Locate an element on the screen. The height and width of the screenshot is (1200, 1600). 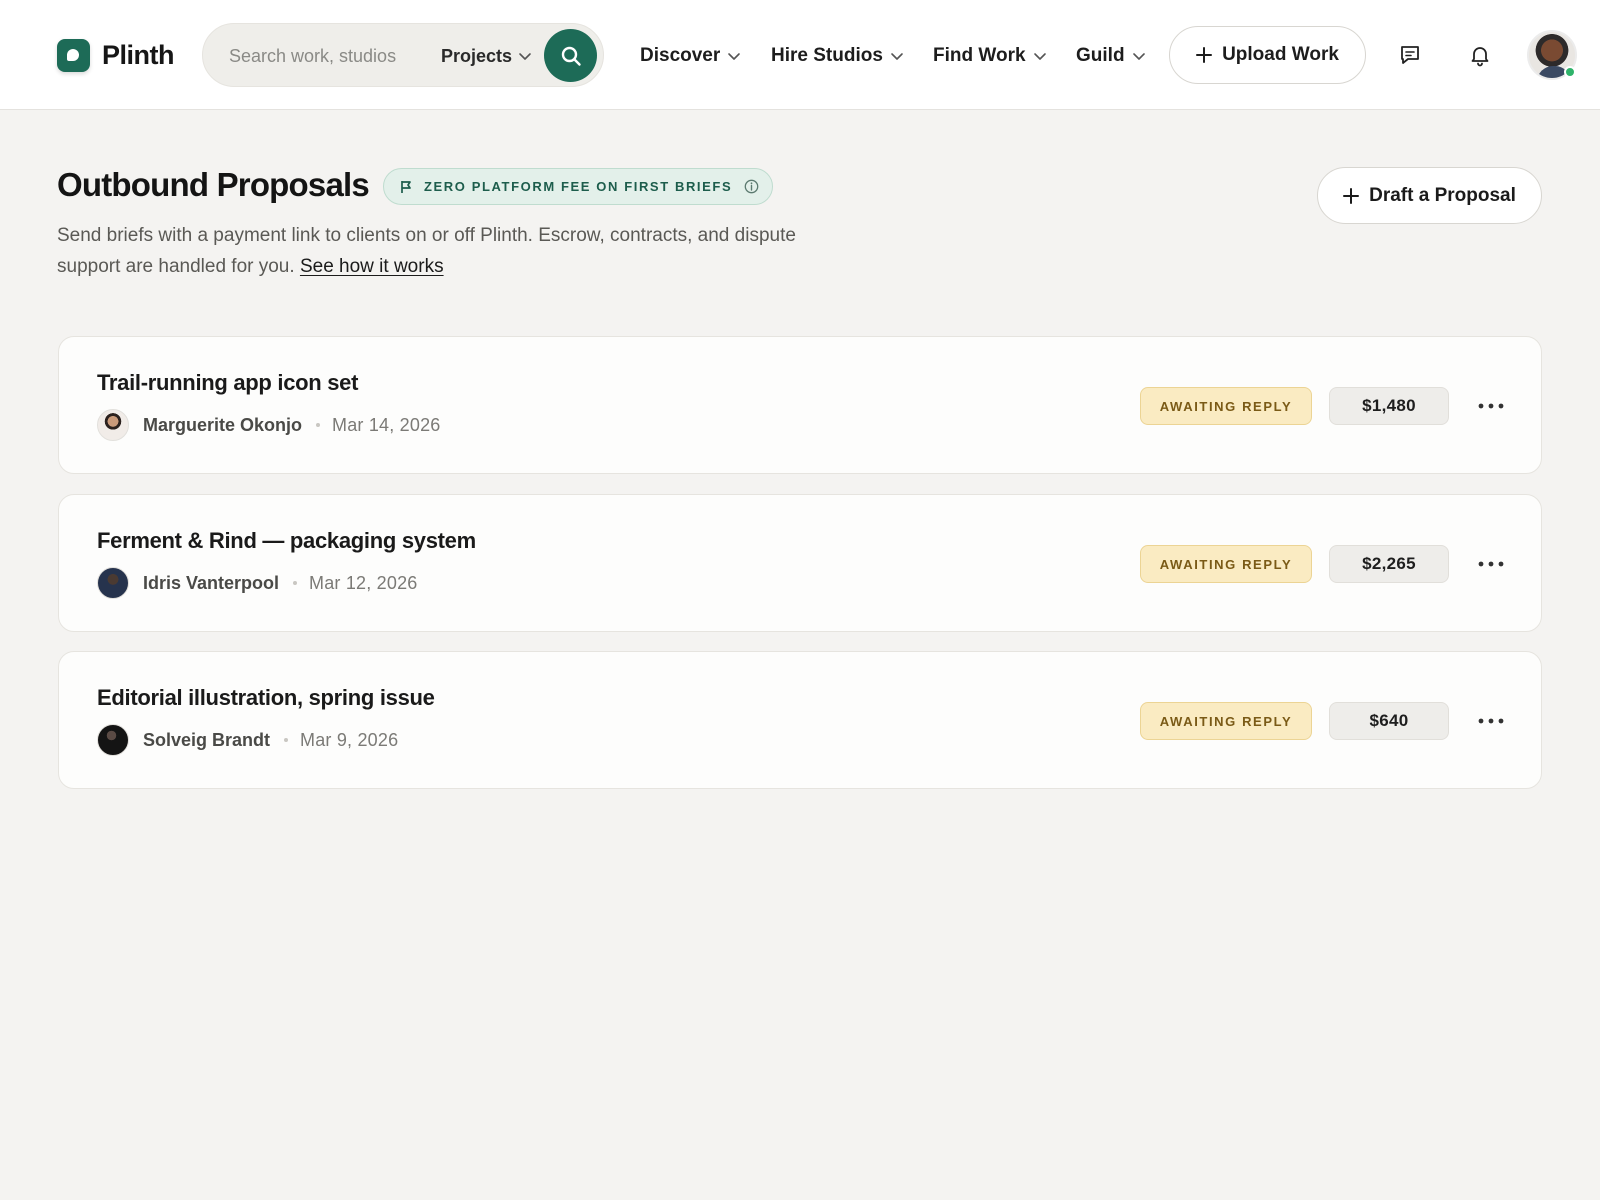
search-scope-dropdown: Projects is located at coordinates (486, 56).